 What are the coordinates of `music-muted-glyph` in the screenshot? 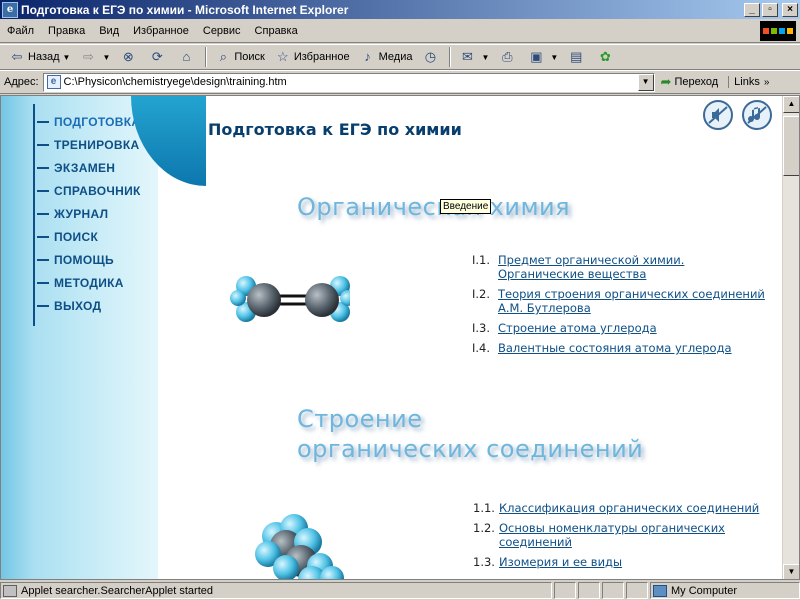 It's located at (757, 115).